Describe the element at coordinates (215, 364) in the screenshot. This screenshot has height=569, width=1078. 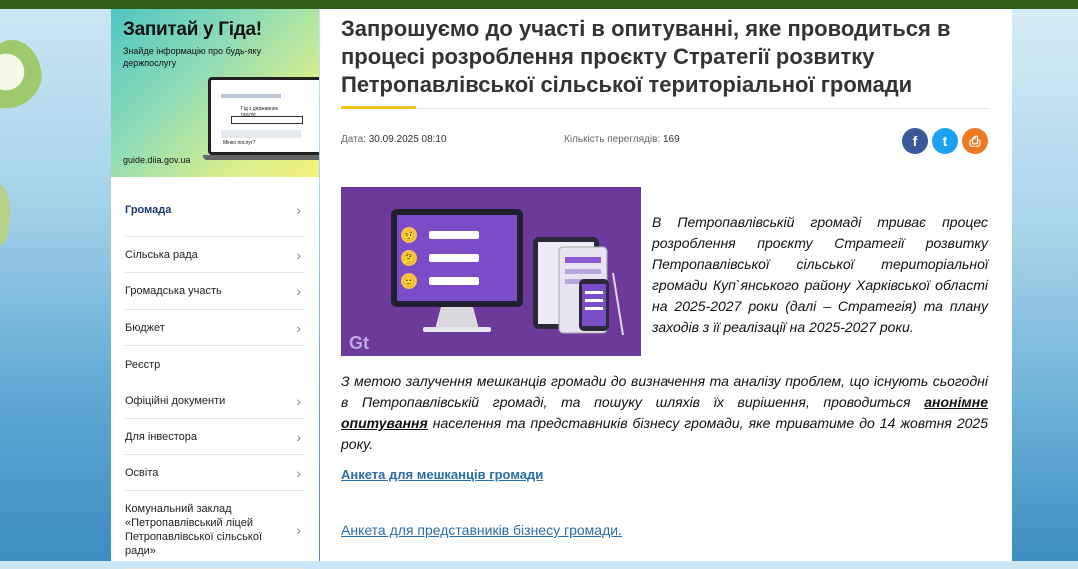
I see `sidebar-item: Реєстр` at that location.